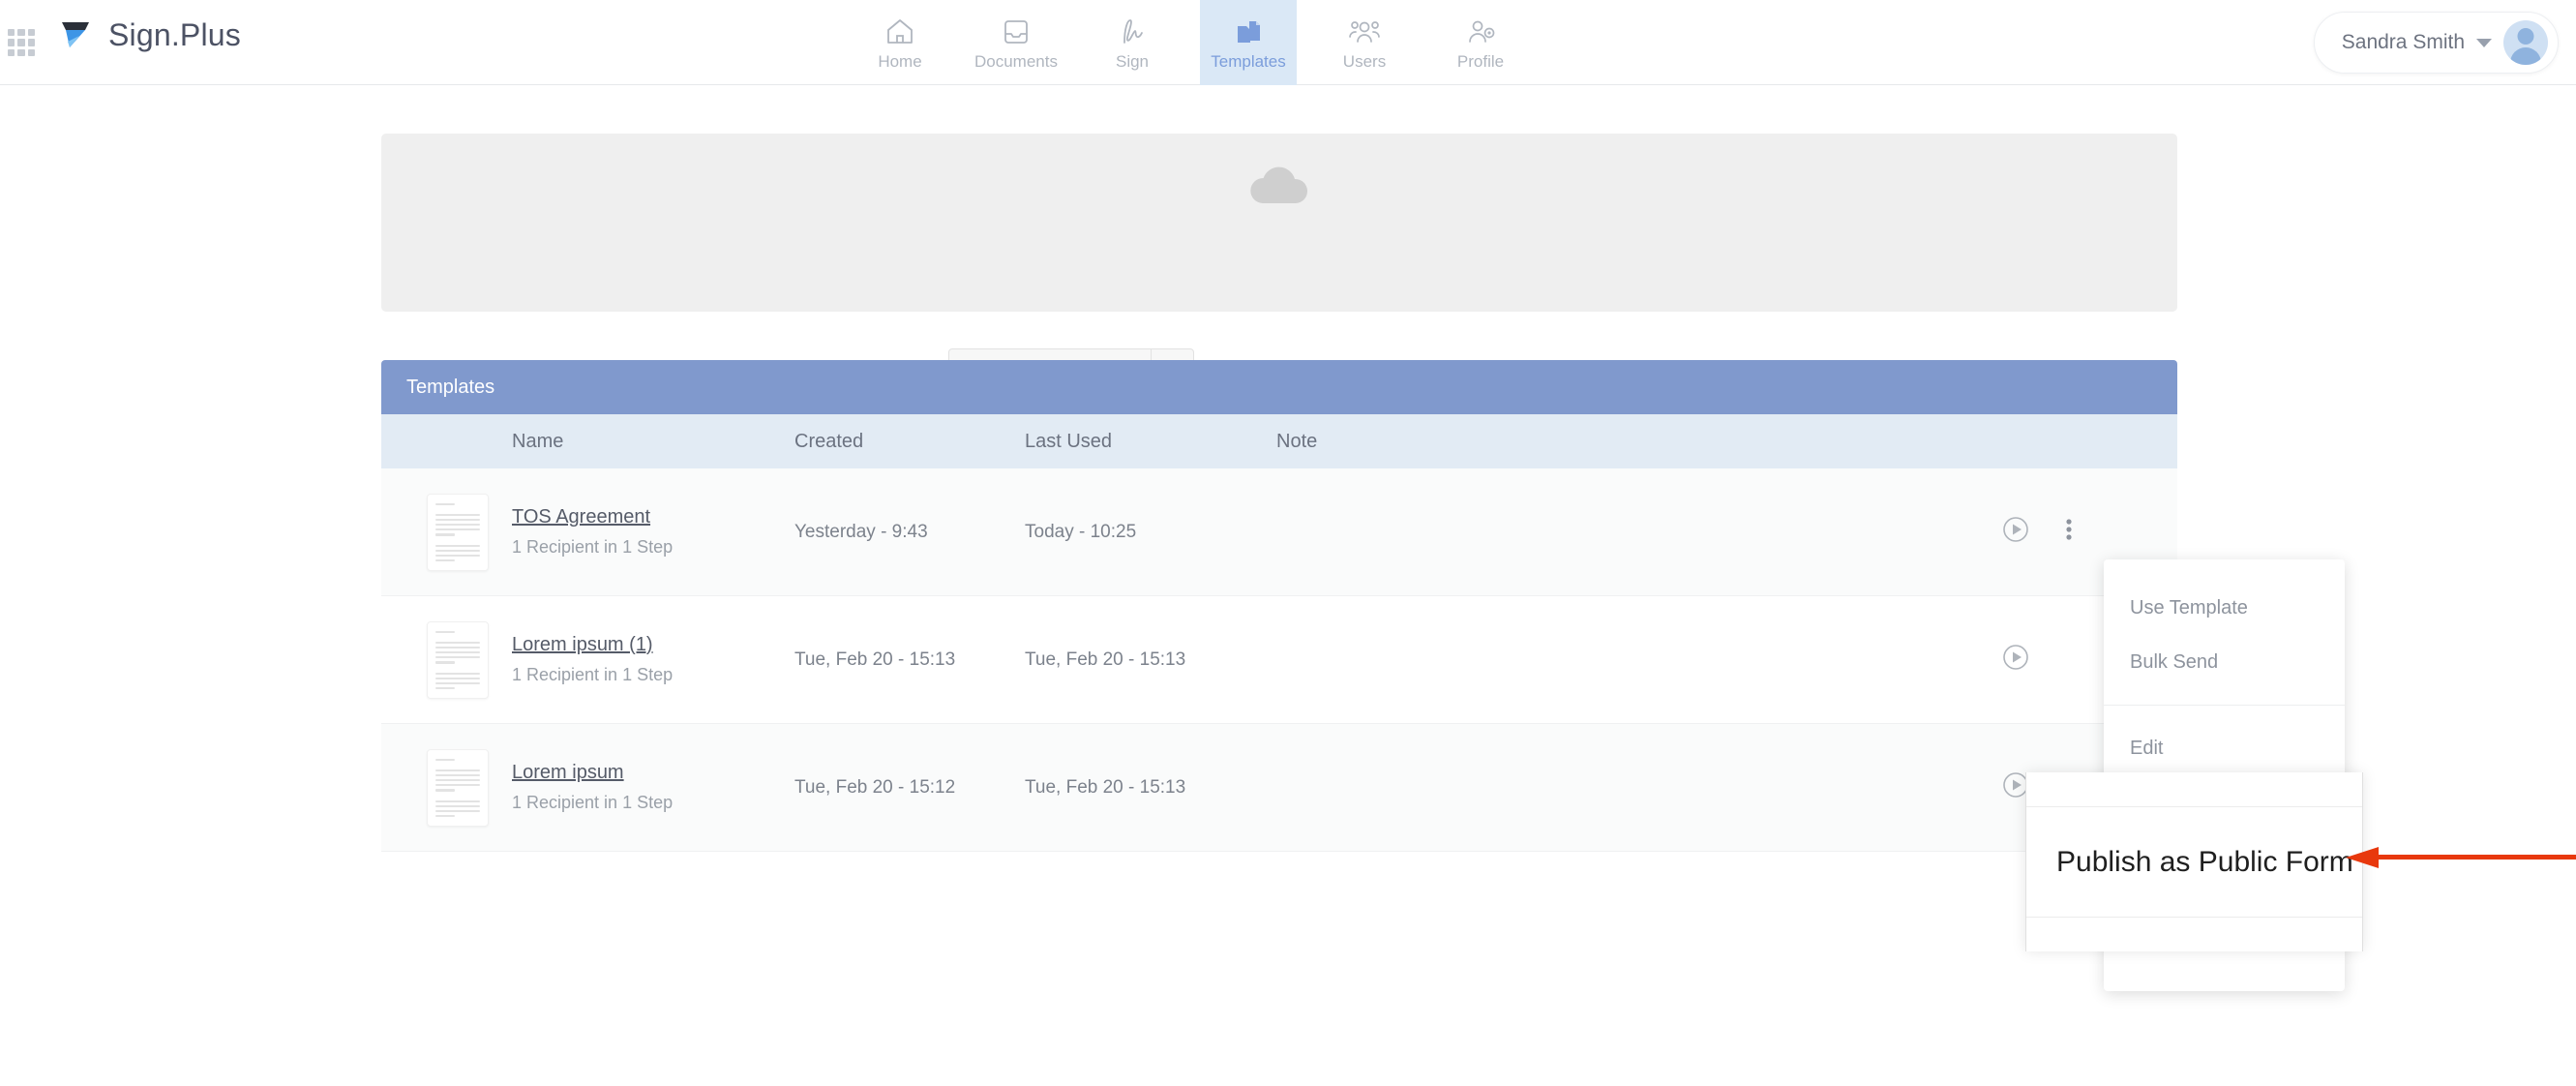  What do you see at coordinates (1279, 387) in the screenshot?
I see `table-title-bar: Templates` at bounding box center [1279, 387].